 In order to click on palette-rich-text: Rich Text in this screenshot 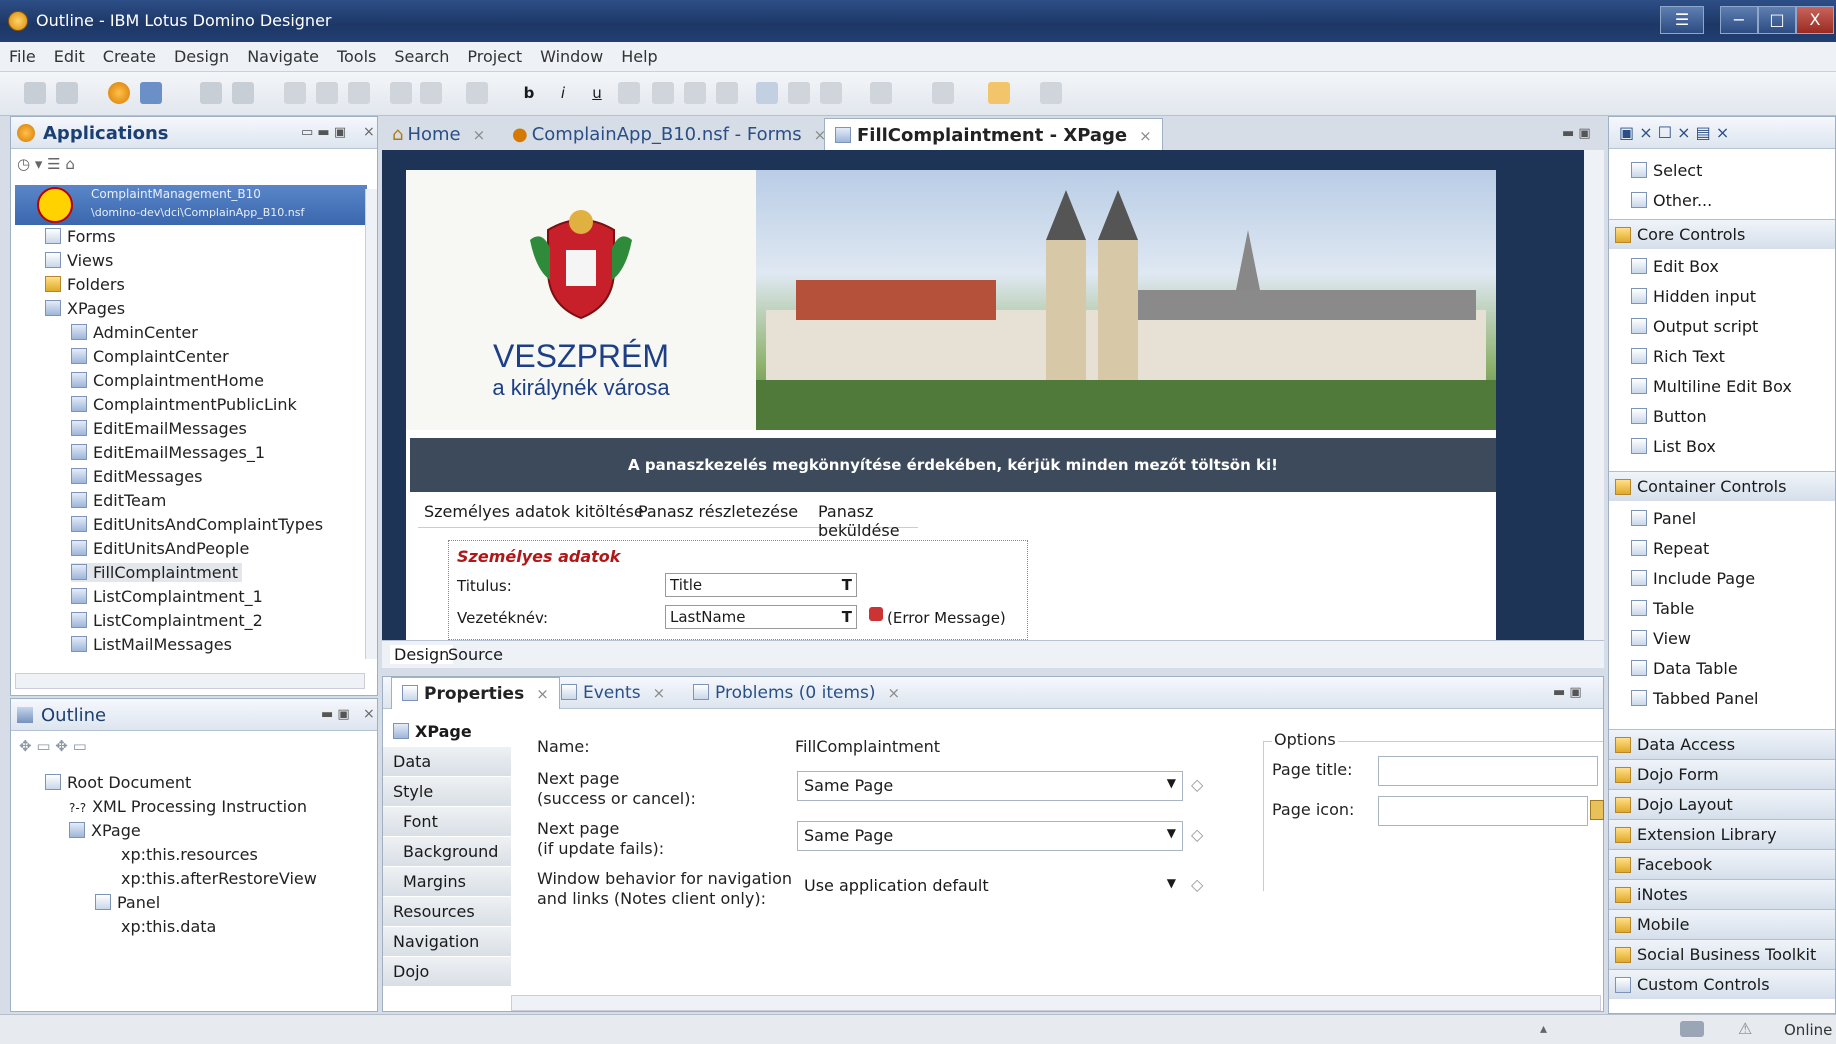, I will do `click(1678, 356)`.